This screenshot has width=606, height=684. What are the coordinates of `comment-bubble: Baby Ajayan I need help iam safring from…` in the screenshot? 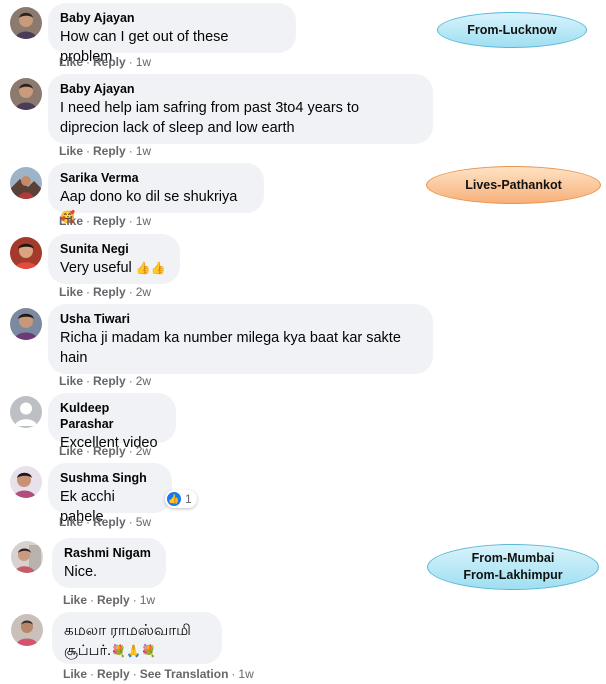 It's located at (240, 109).